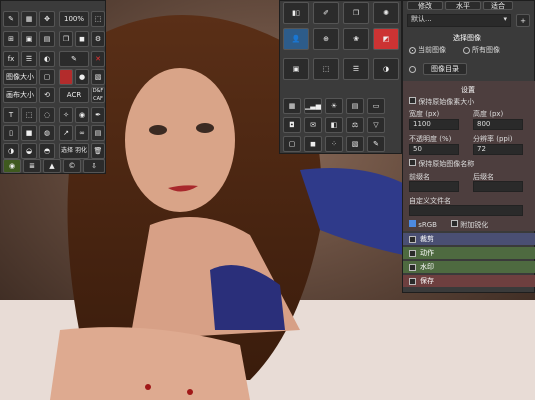  Describe the element at coordinates (12, 166) in the screenshot. I see `eye-toggle-icon: ◉` at that location.